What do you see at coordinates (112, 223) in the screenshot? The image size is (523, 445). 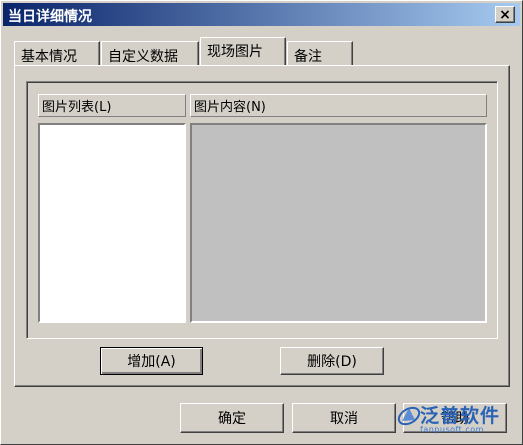 I see `picture-list` at bounding box center [112, 223].